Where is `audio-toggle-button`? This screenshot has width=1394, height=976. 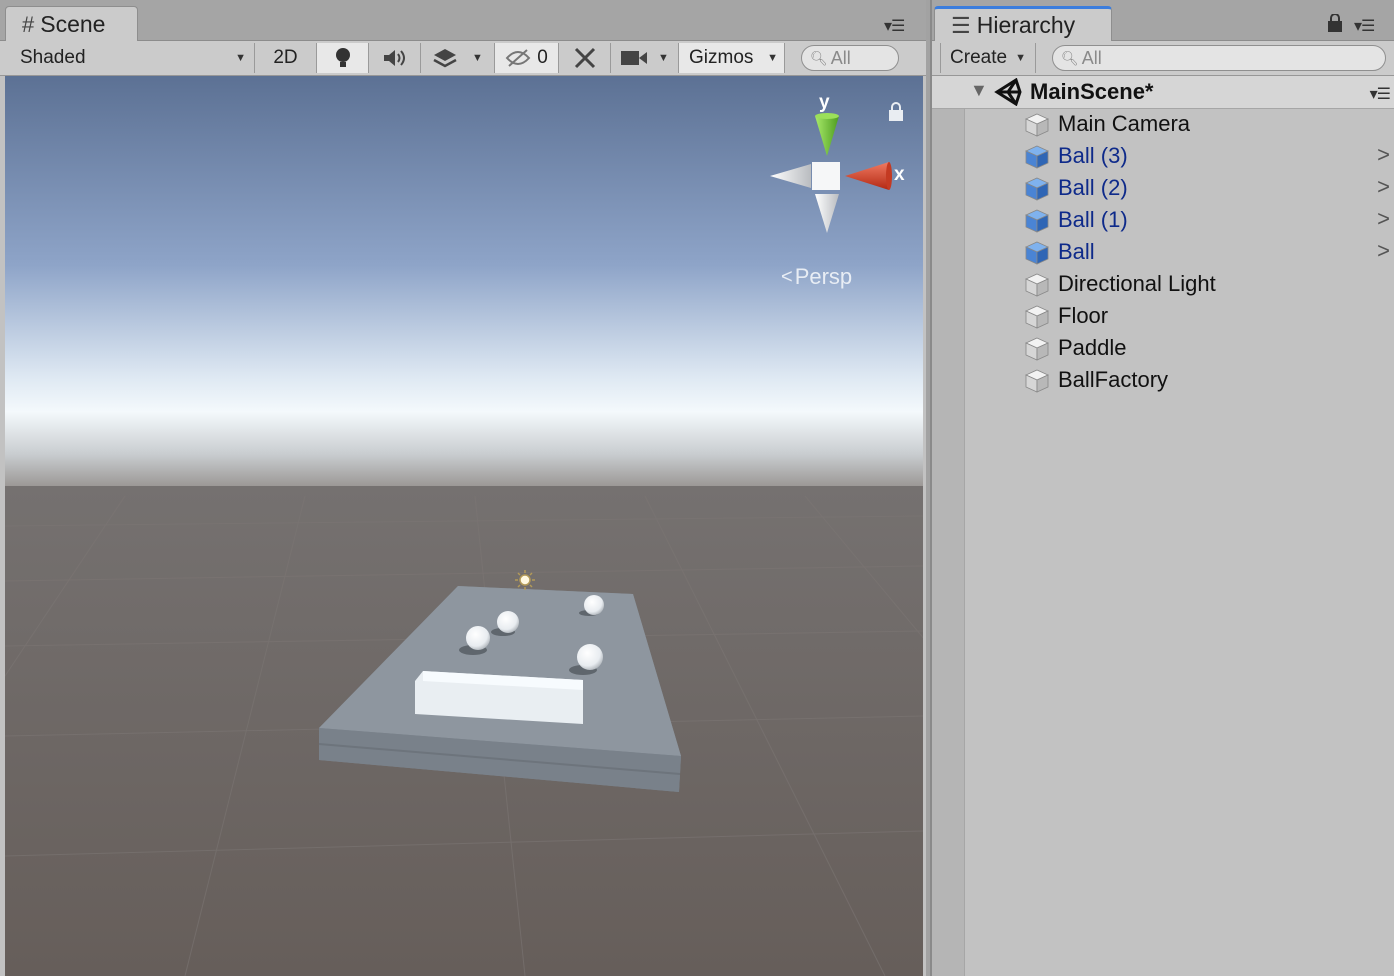 audio-toggle-button is located at coordinates (395, 58).